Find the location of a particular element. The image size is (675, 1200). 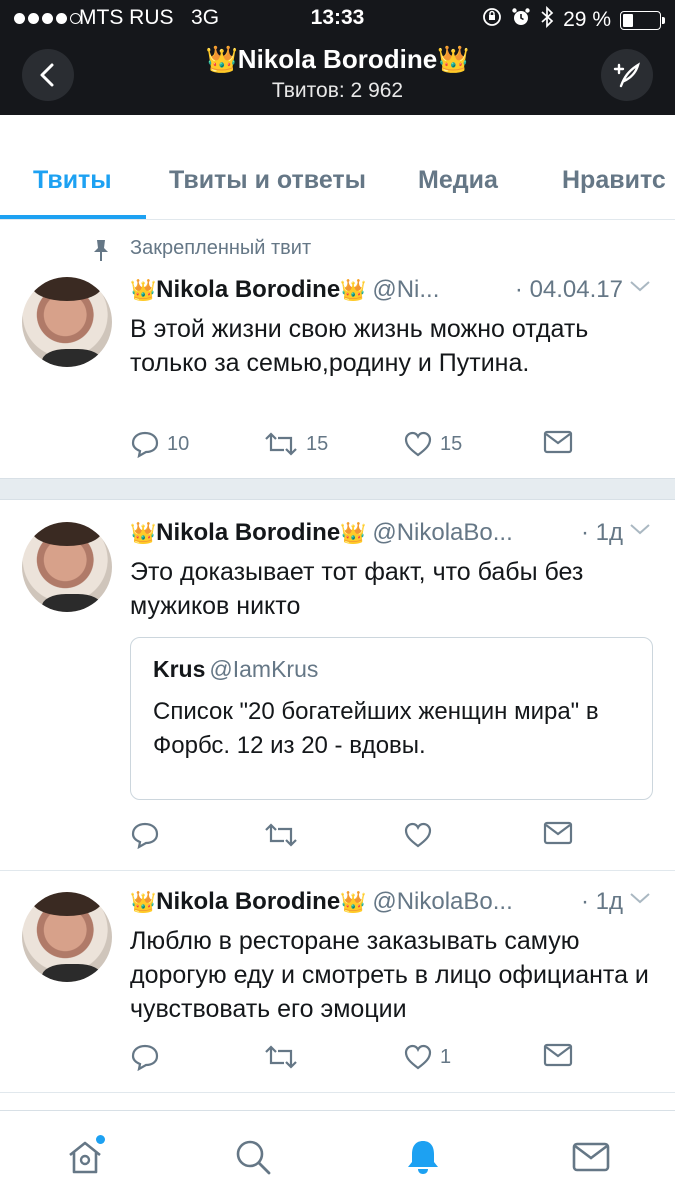

pinned-tweet-label: Закрепленный твит is located at coordinates (201, 249).